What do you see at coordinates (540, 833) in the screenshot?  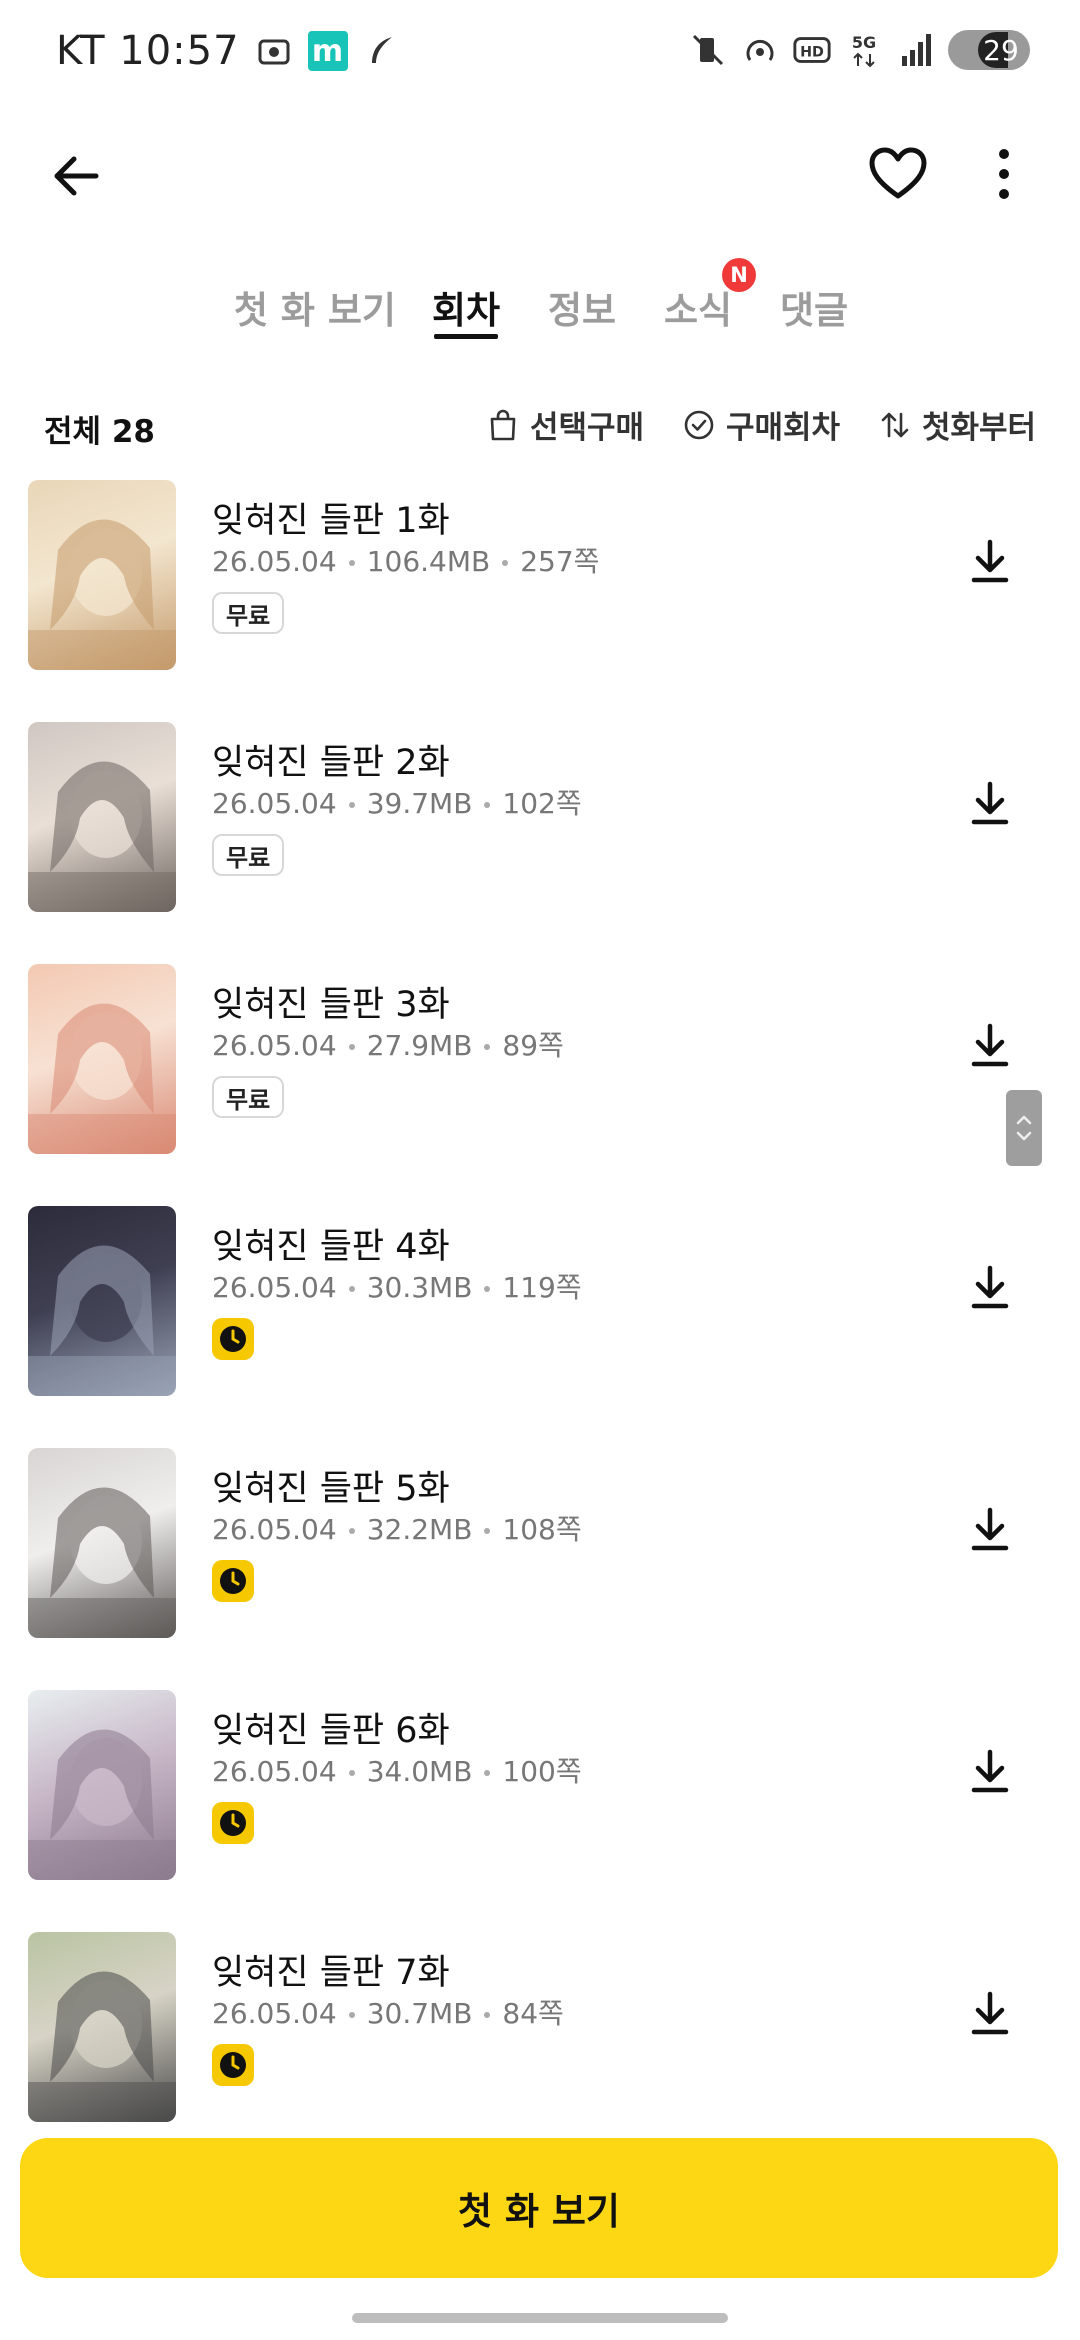 I see `episode-row: 잊혀진 들판 2화 26.05.04 39.7MB 102쪽 무료` at bounding box center [540, 833].